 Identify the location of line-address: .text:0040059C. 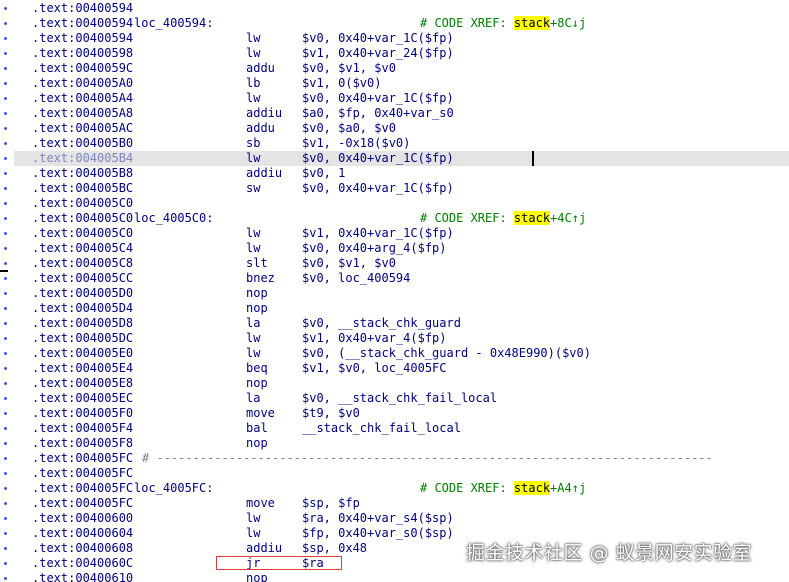
(83, 68).